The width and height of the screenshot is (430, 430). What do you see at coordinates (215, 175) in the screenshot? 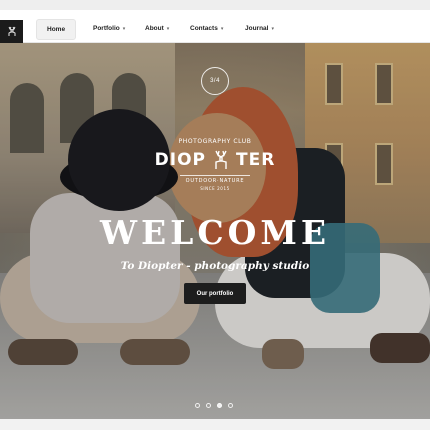
I see `brand-divider` at bounding box center [215, 175].